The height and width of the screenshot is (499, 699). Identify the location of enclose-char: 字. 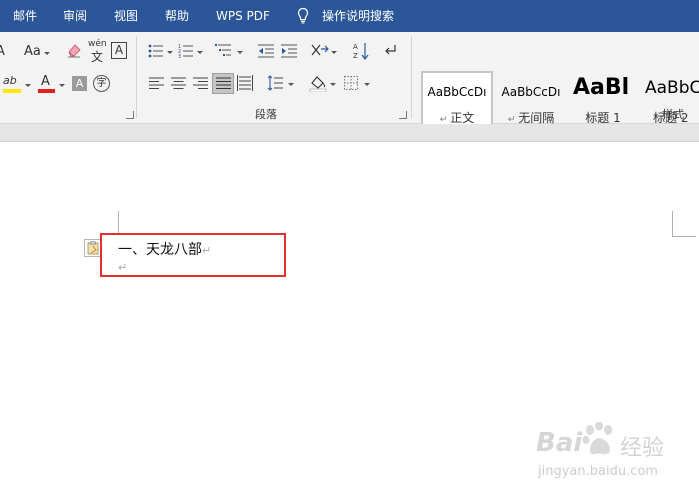
(101, 83).